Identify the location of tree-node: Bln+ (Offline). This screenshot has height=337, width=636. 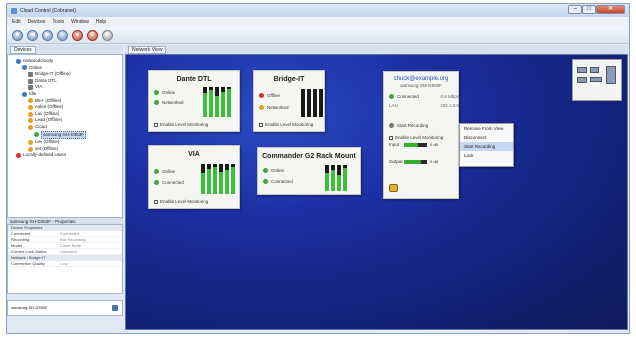
(65, 101).